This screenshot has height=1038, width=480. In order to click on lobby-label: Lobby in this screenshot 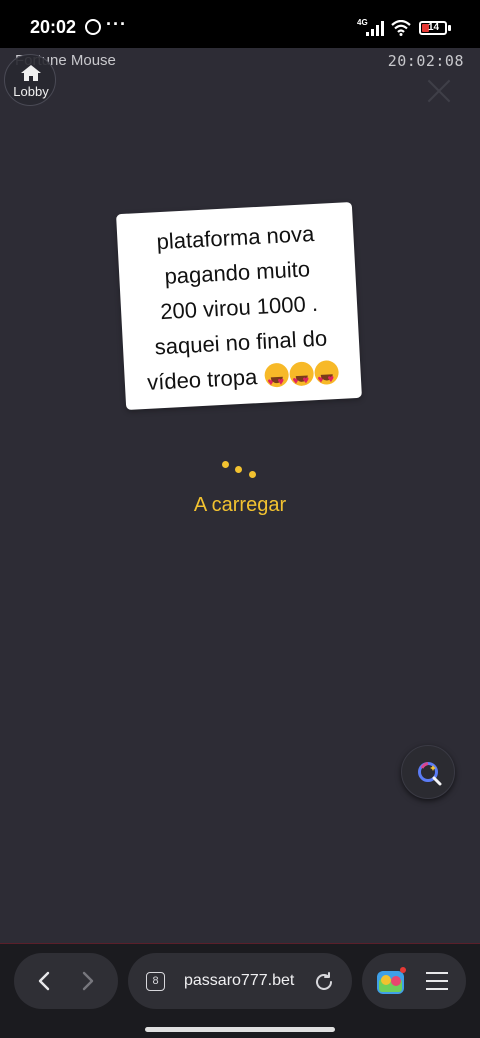, I will do `click(31, 91)`.